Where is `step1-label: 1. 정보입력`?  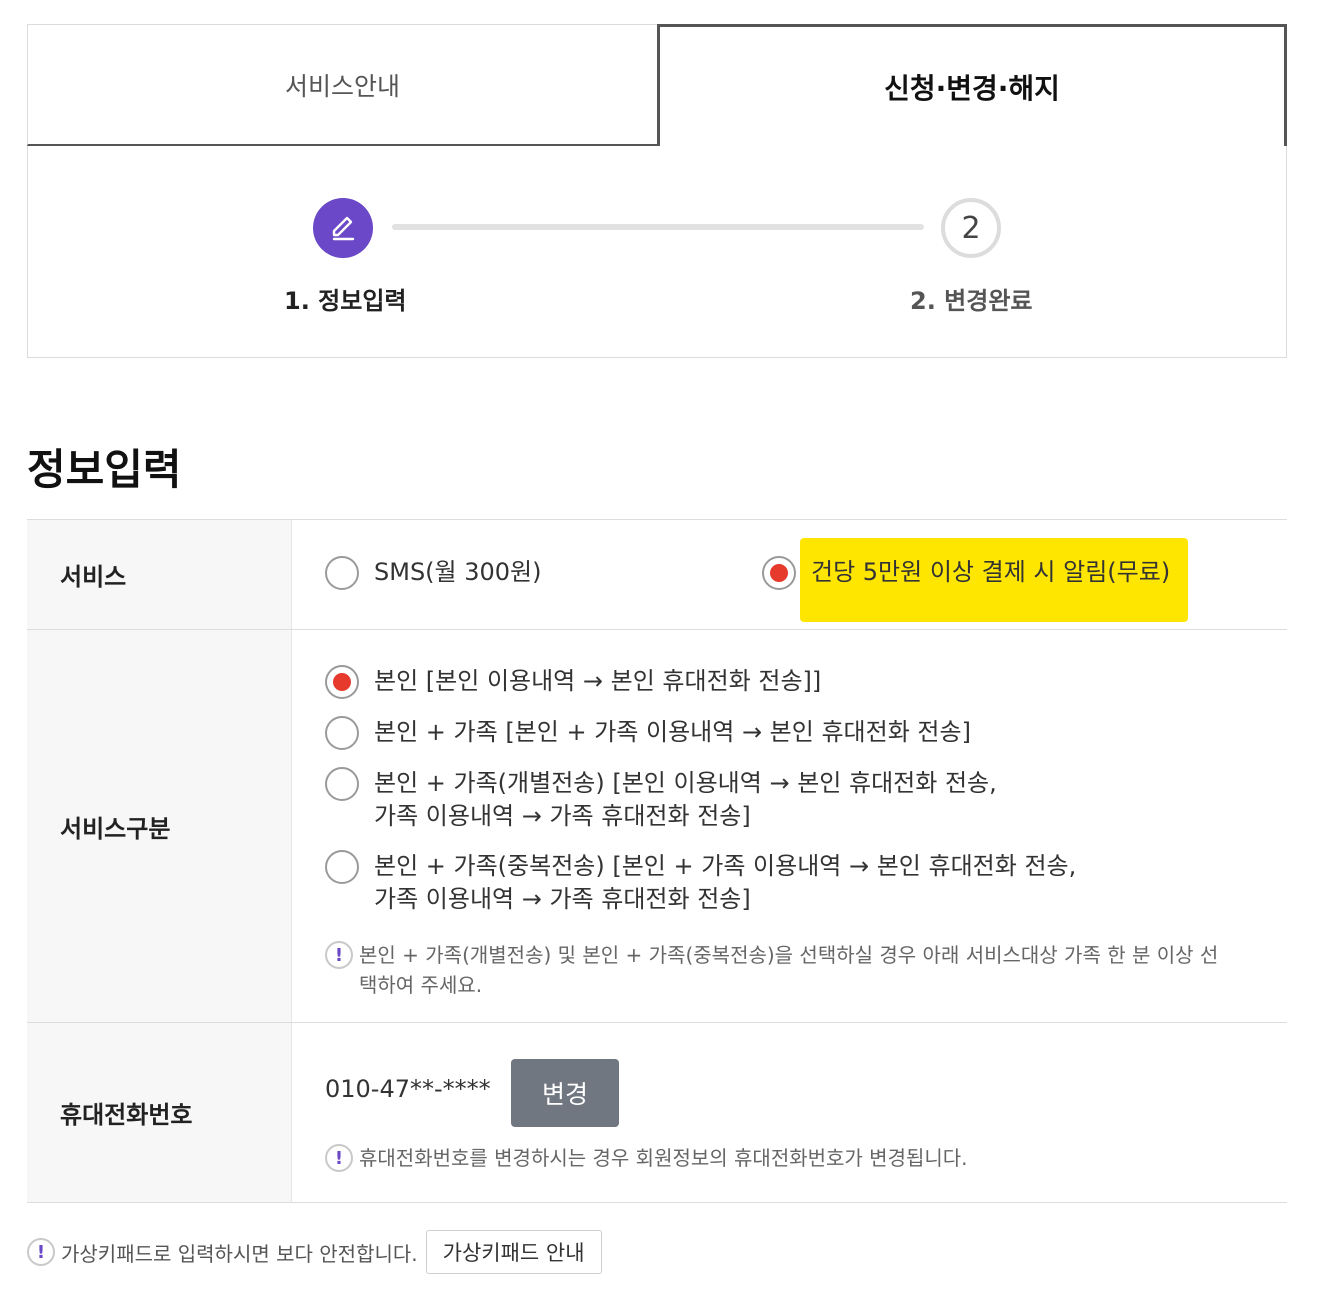 step1-label: 1. 정보입력 is located at coordinates (345, 301).